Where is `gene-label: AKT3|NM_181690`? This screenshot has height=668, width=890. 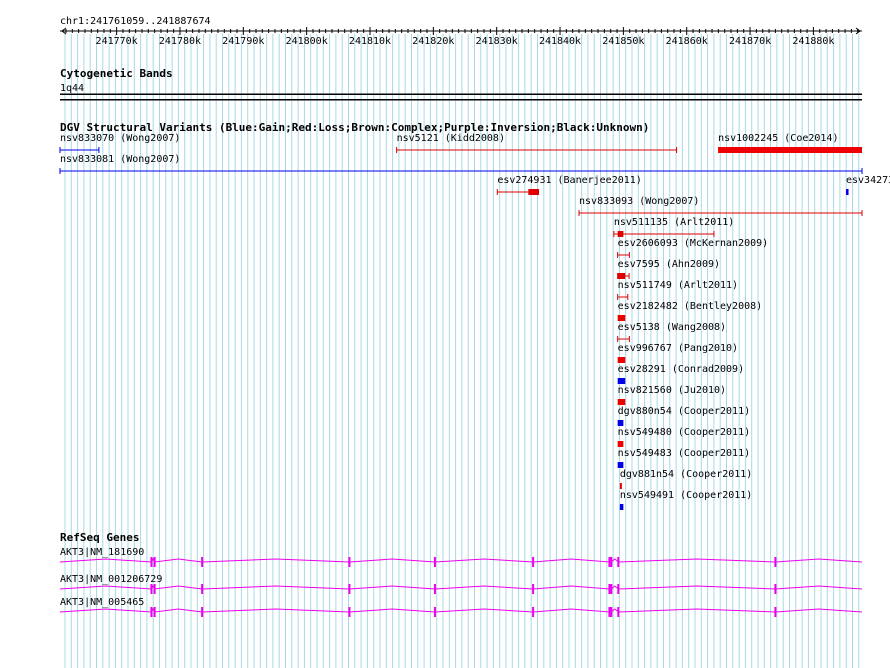
gene-label: AKT3|NM_181690 is located at coordinates (102, 552).